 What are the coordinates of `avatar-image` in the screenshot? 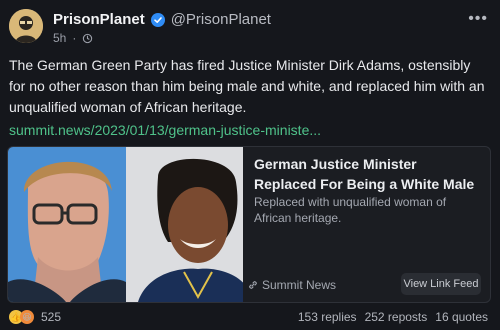 It's located at (26, 26).